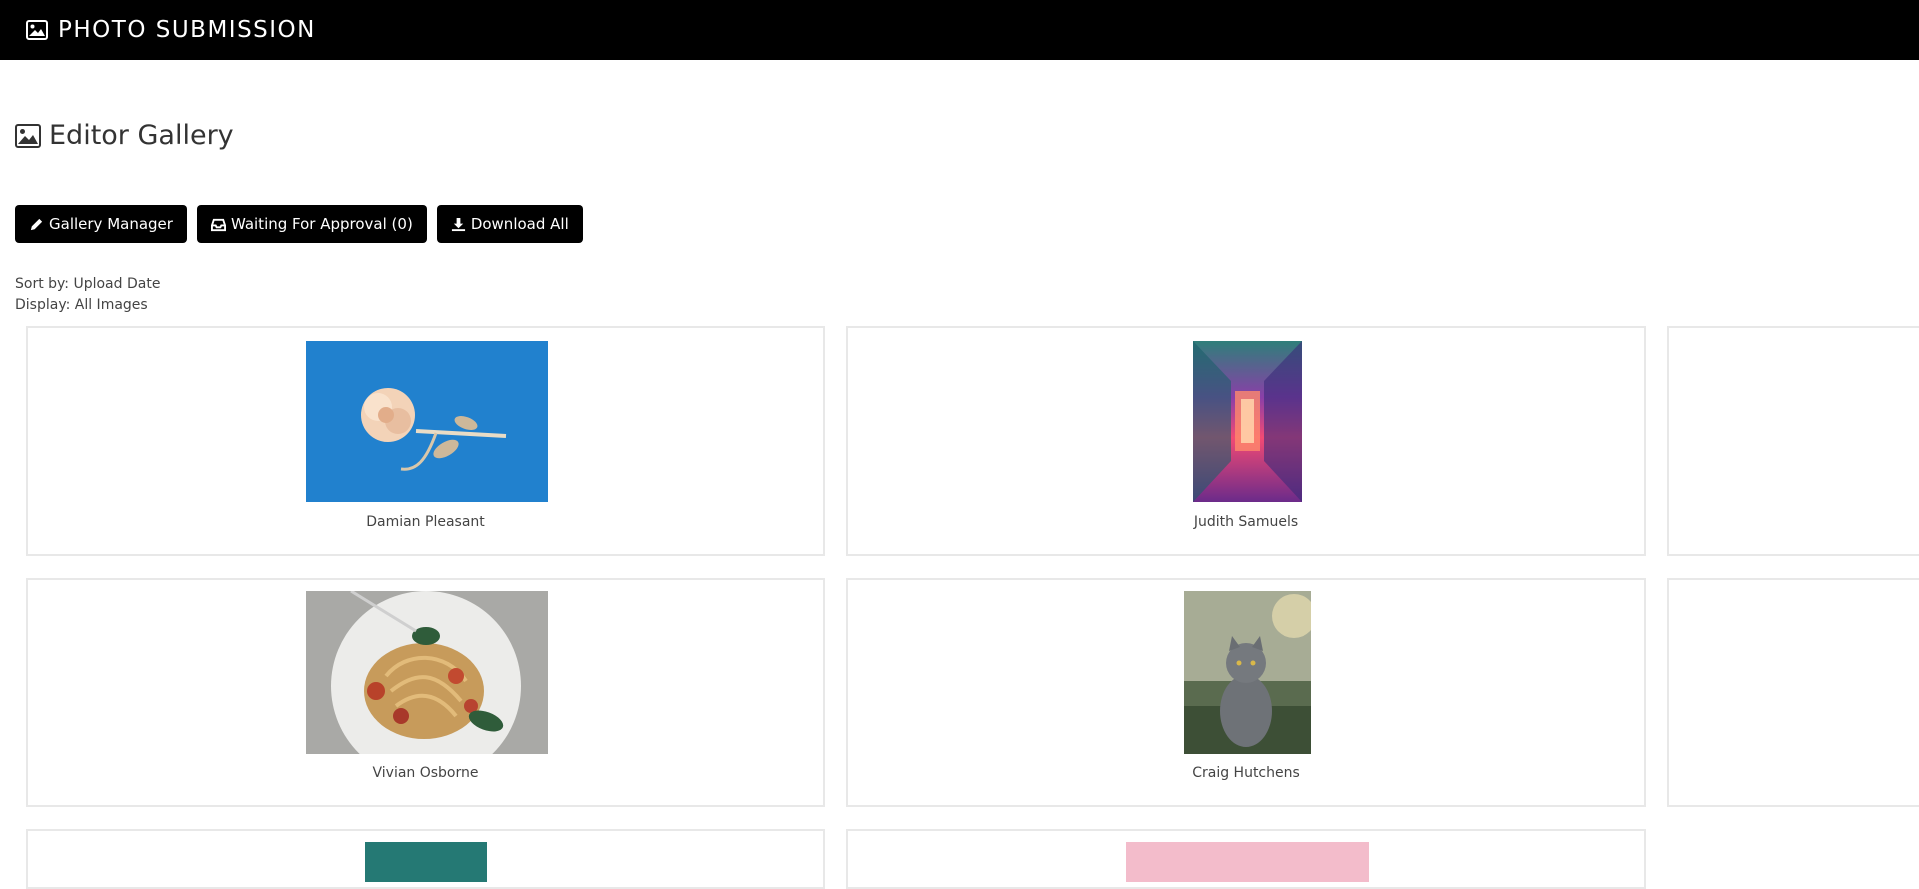 Image resolution: width=1919 pixels, height=889 pixels. Describe the element at coordinates (425, 773) in the screenshot. I see `photographer-name: Vivian Osborne` at that location.